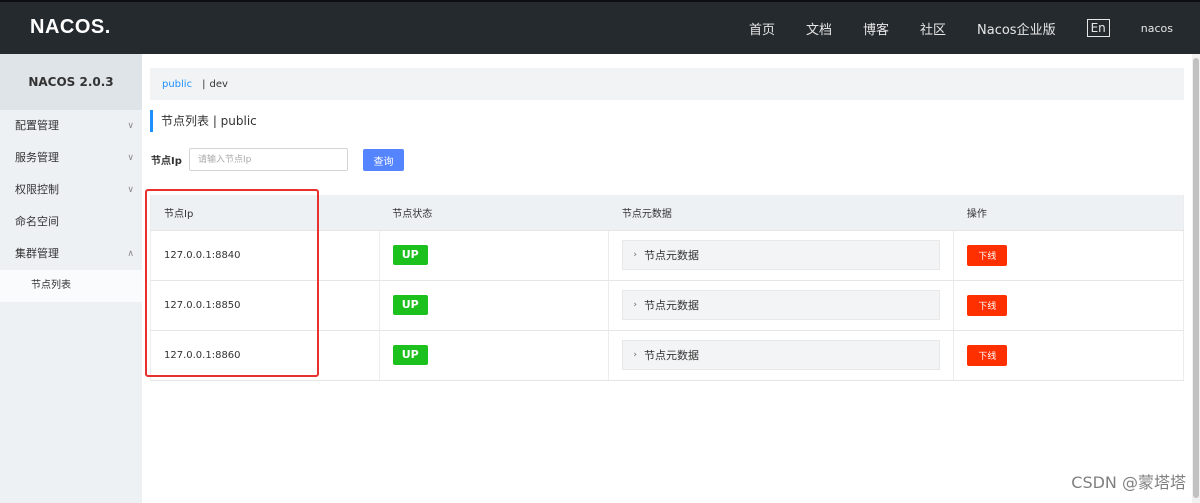 The image size is (1200, 503). Describe the element at coordinates (166, 161) in the screenshot. I see `search-label: 节点Ip` at that location.